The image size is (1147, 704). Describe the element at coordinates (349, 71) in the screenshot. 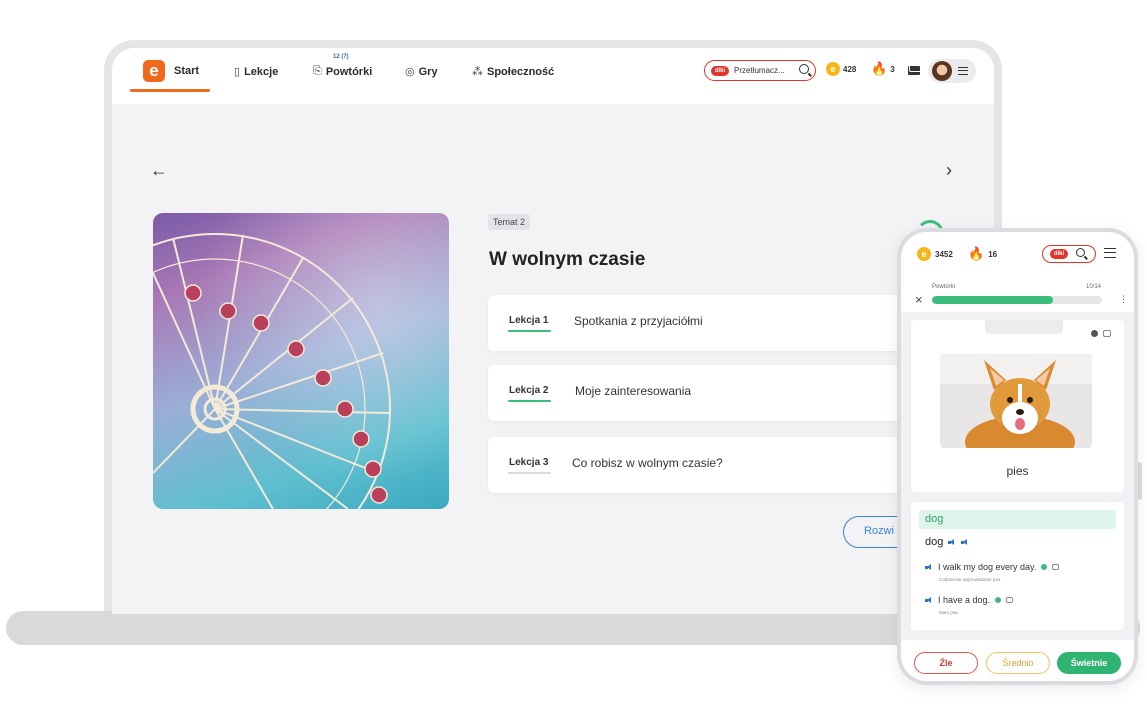

I see `nav-reviews-label: Powtórki` at that location.